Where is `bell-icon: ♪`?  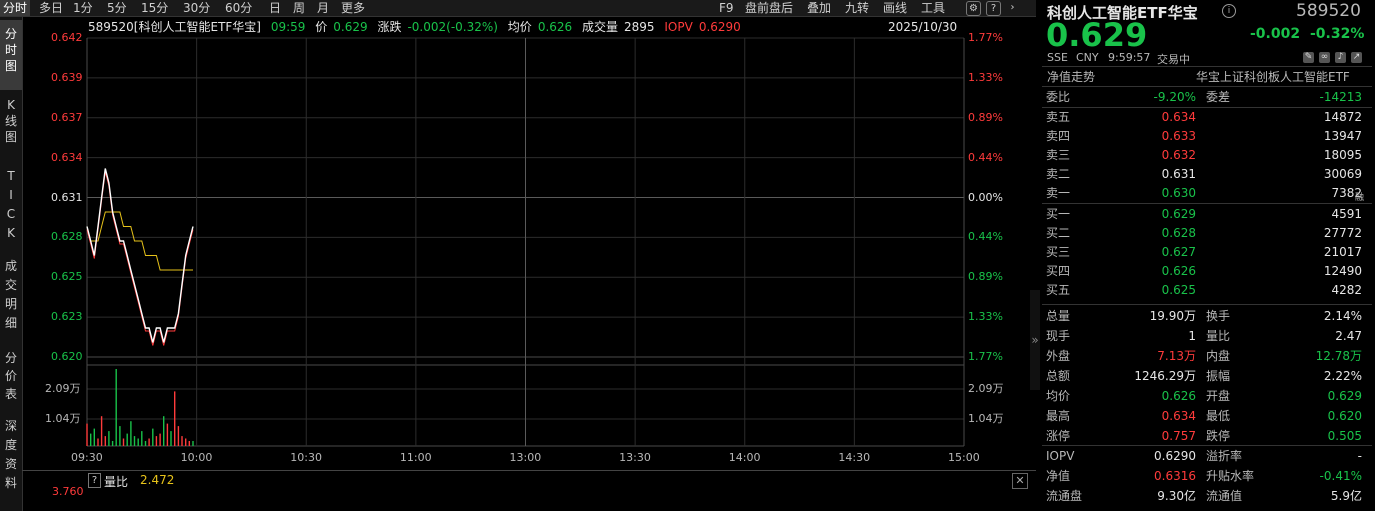 bell-icon: ♪ is located at coordinates (1340, 57).